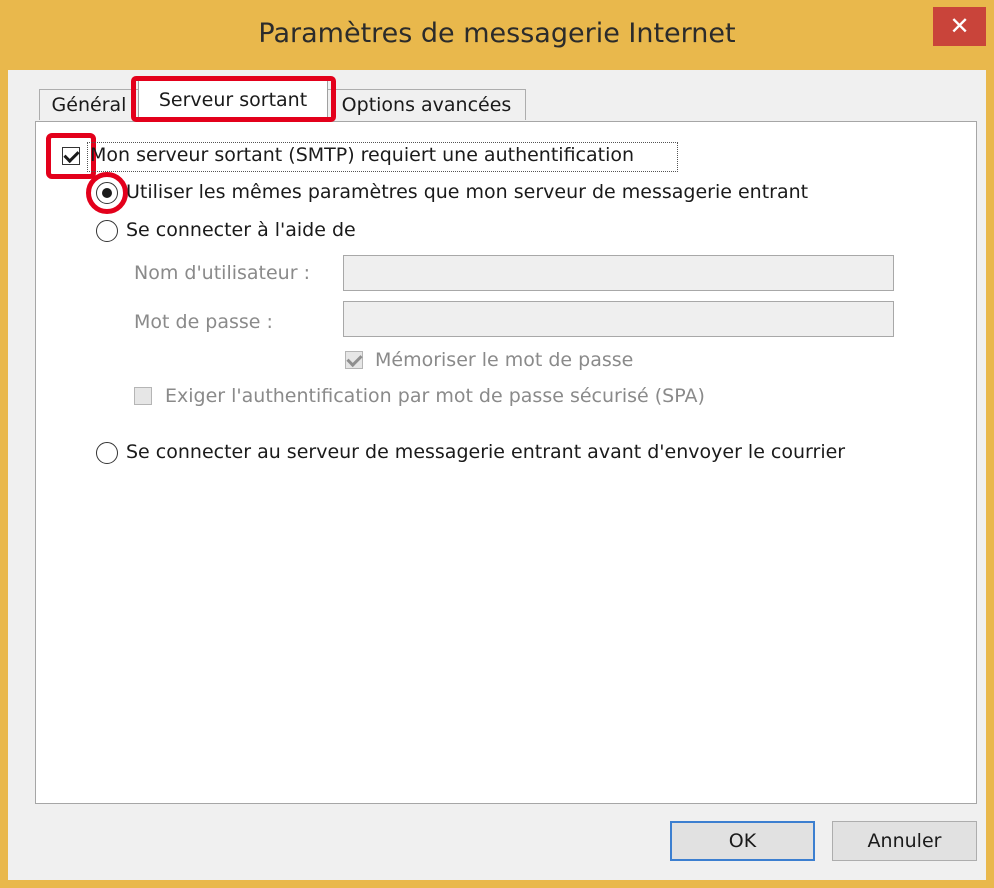  What do you see at coordinates (426, 104) in the screenshot?
I see `tab-advanced-options: Options avancées` at bounding box center [426, 104].